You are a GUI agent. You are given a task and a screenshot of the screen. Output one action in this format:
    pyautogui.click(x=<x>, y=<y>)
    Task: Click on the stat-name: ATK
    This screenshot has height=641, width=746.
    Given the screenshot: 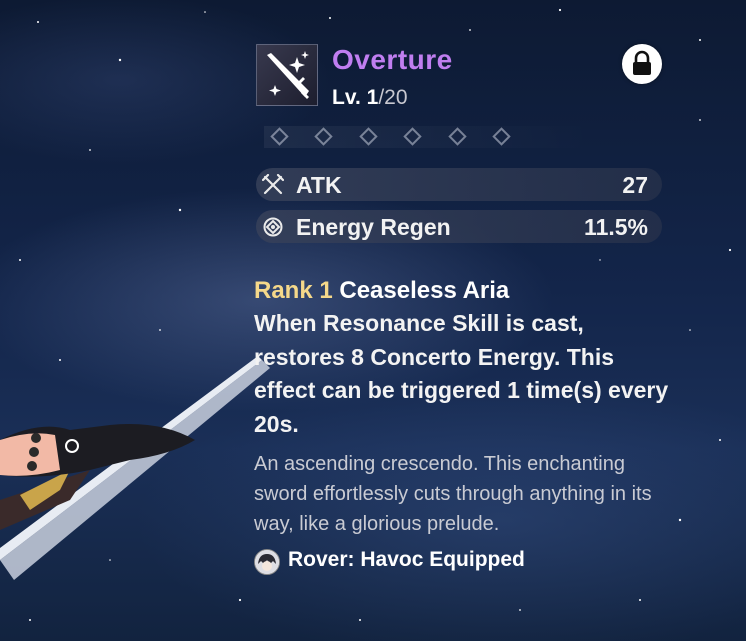 What is the action you would take?
    pyautogui.click(x=319, y=185)
    